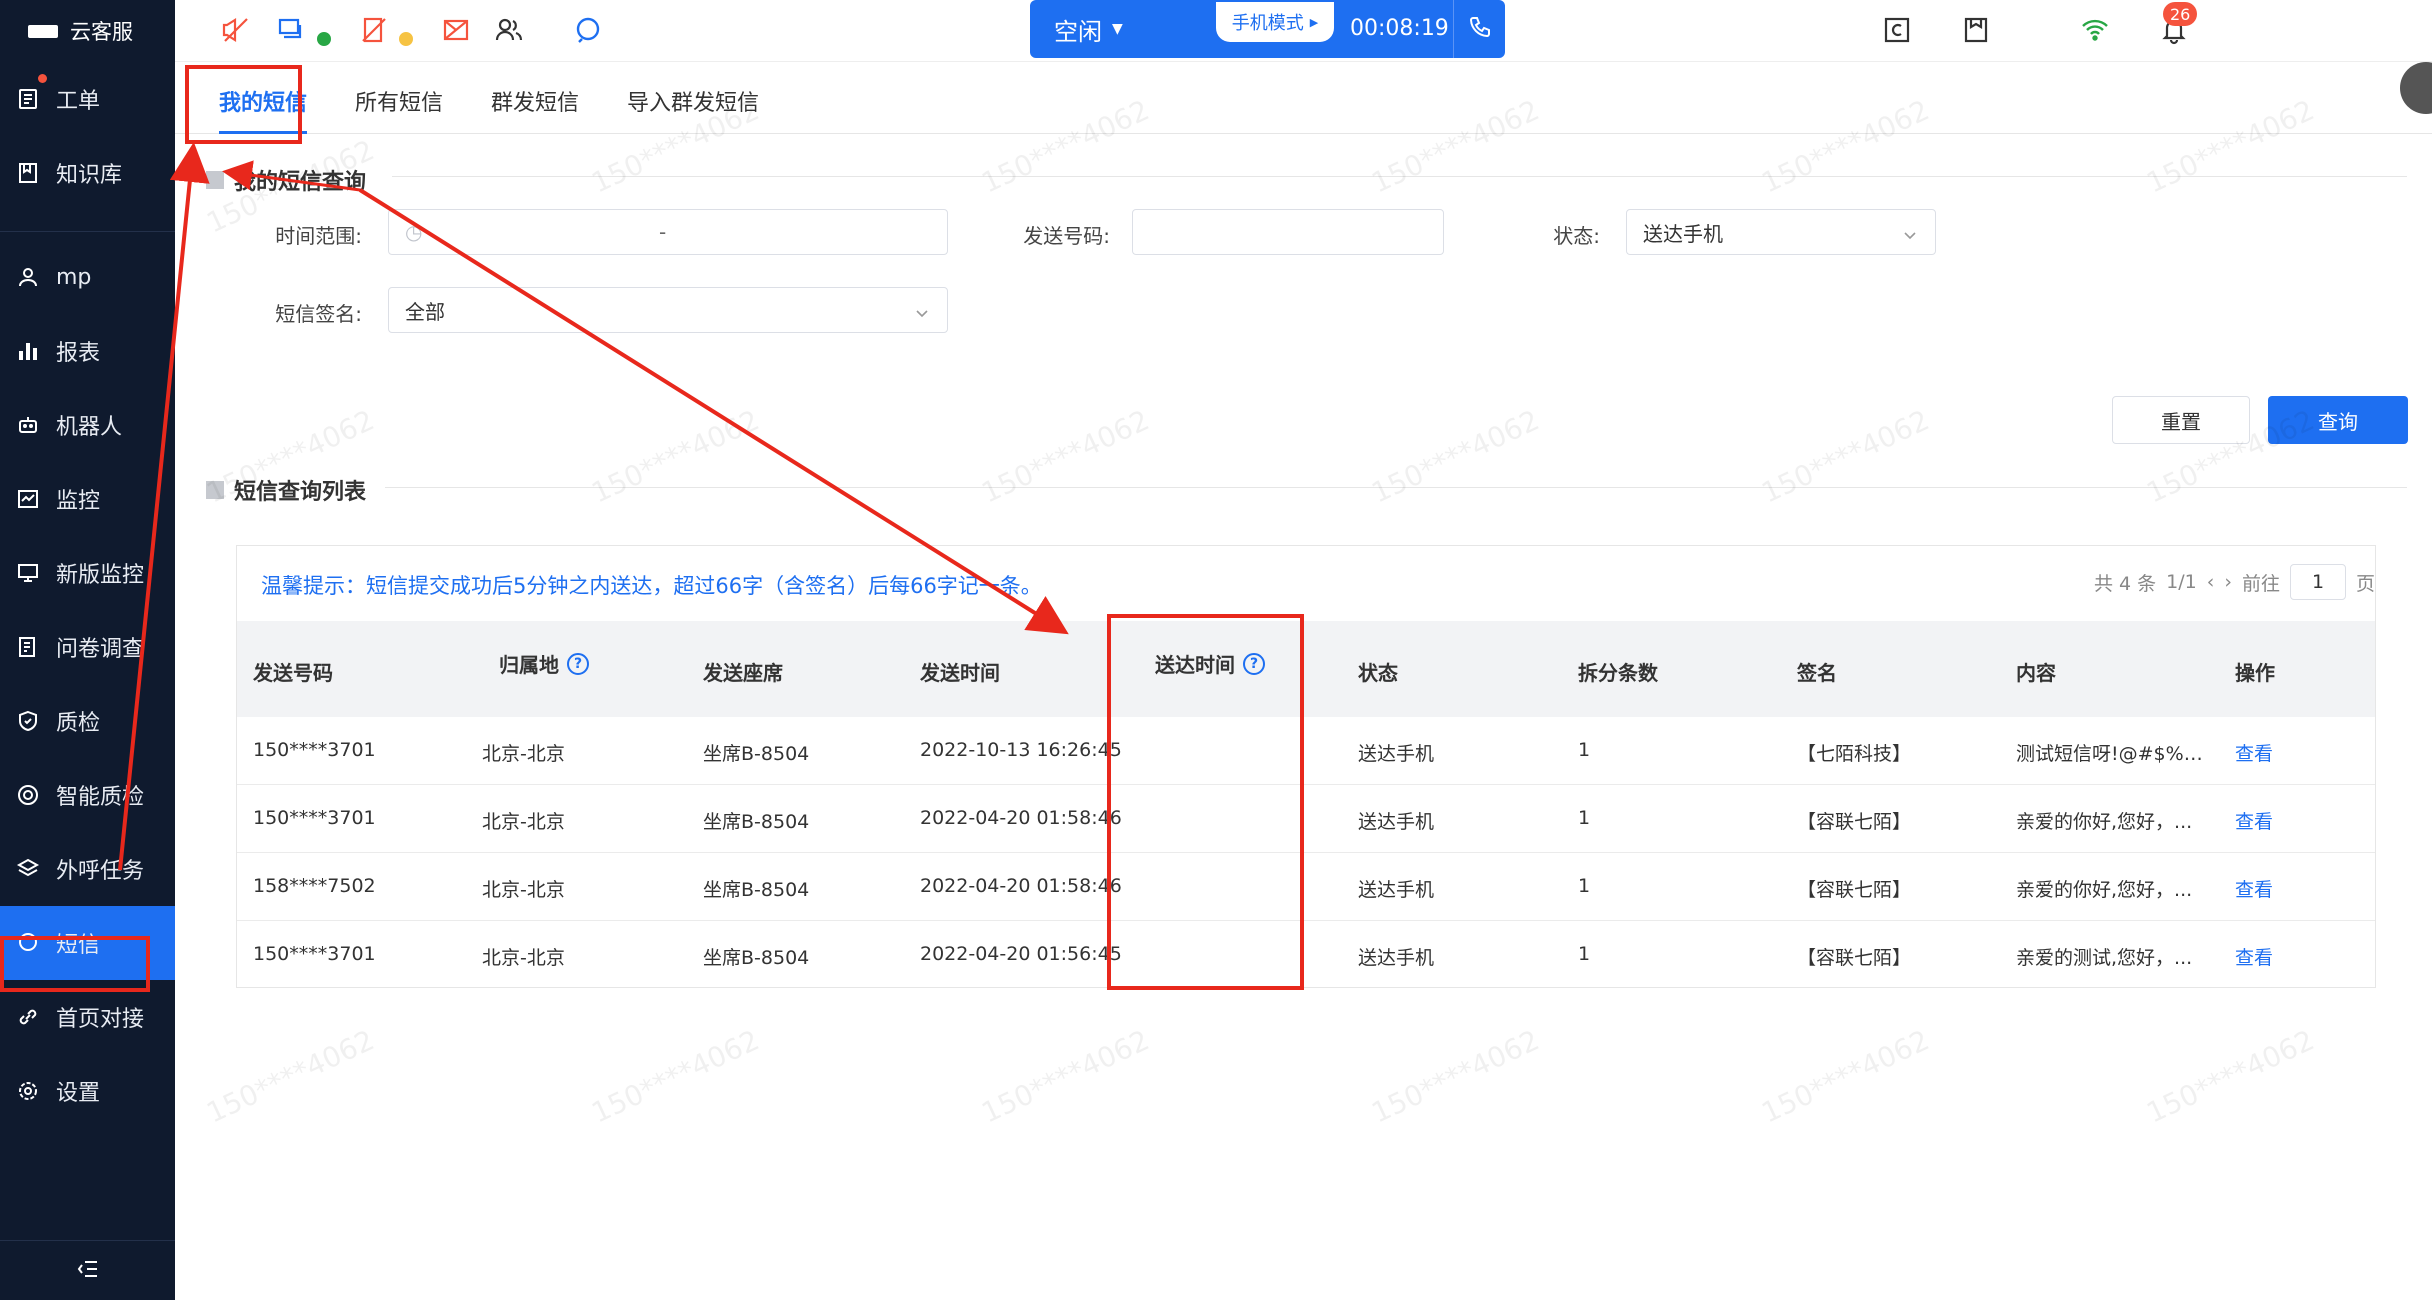 Image resolution: width=2432 pixels, height=1300 pixels. I want to click on list-section-label: 短信查询列表, so click(300, 492).